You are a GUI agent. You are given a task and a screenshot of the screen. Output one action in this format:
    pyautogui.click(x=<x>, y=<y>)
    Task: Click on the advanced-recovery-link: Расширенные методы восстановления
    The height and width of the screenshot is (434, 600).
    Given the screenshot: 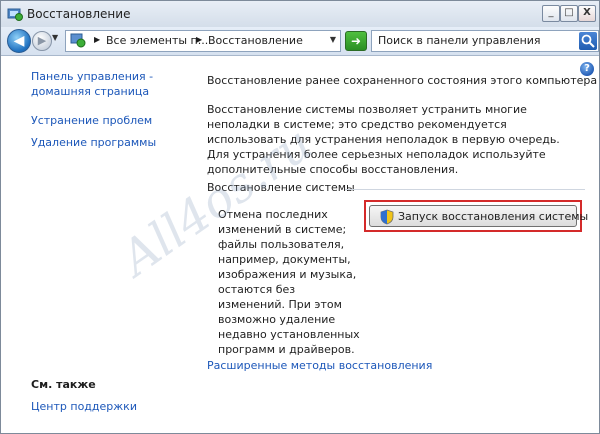 What is the action you would take?
    pyautogui.click(x=319, y=365)
    